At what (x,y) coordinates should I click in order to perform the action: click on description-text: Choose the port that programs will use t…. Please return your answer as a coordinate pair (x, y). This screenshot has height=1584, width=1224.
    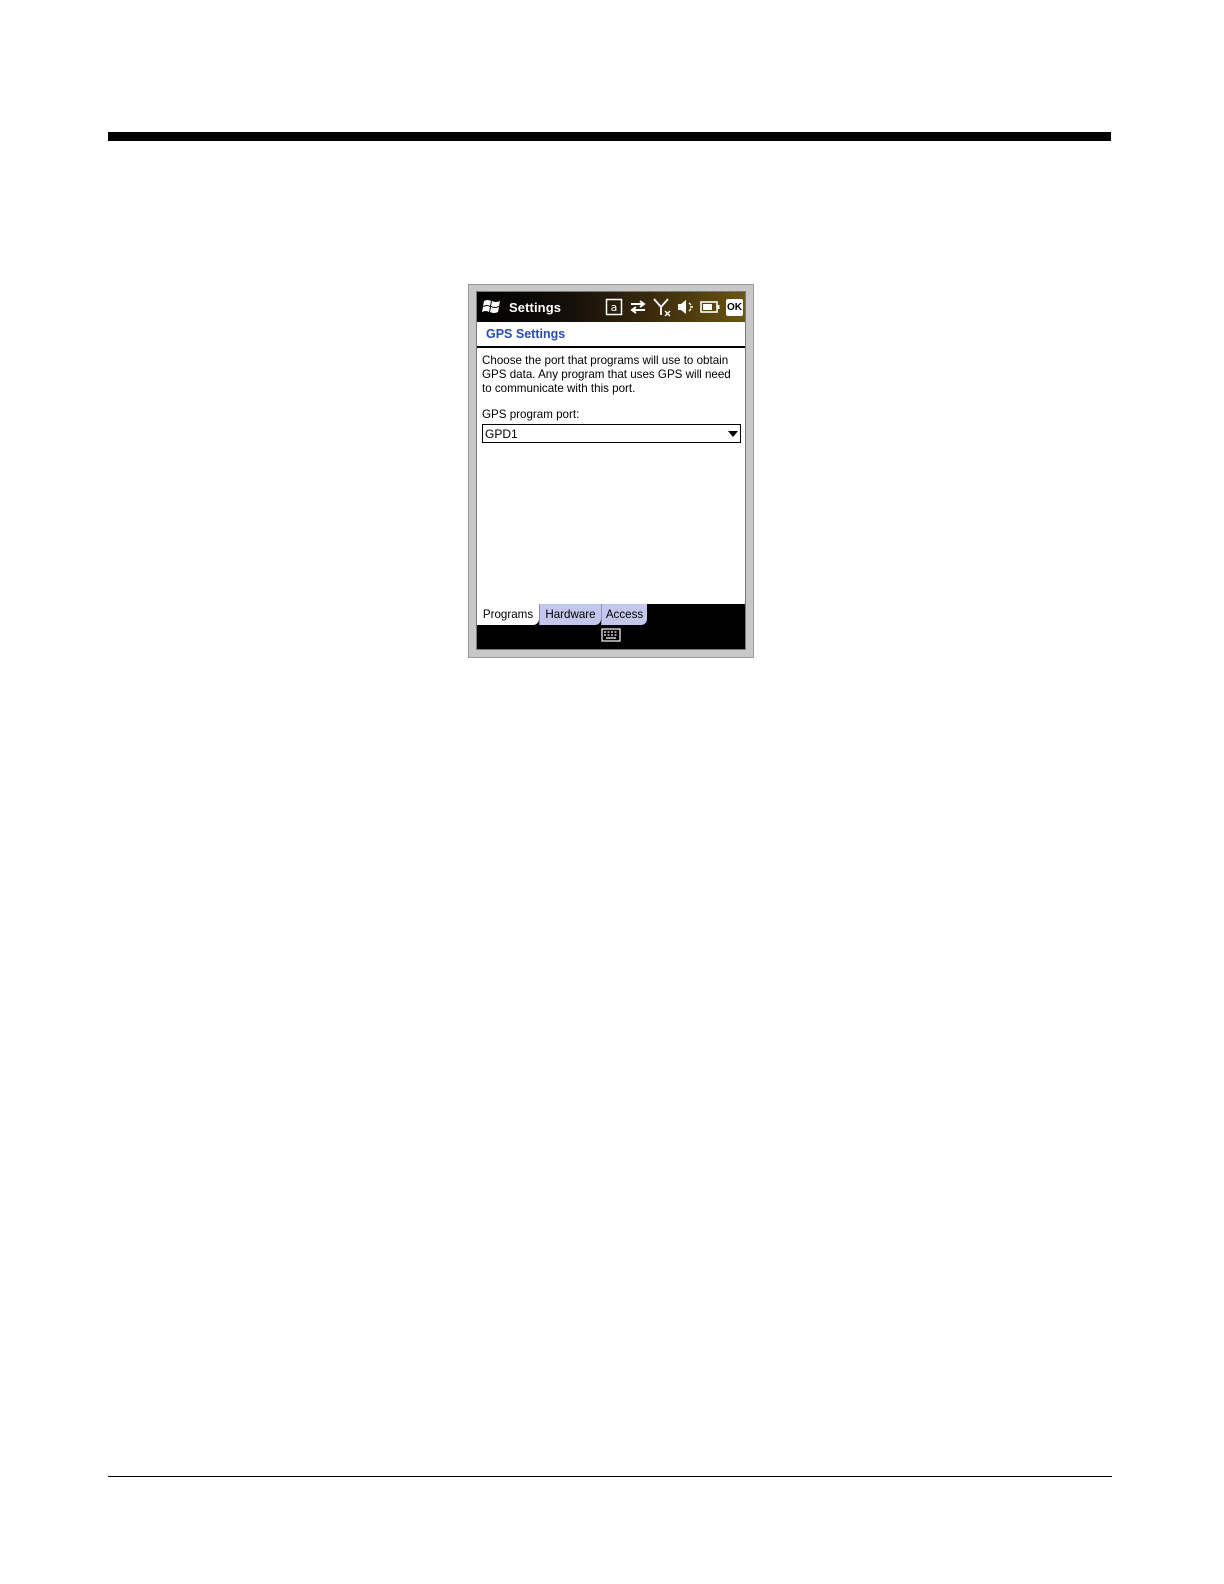
    Looking at the image, I should click on (606, 374).